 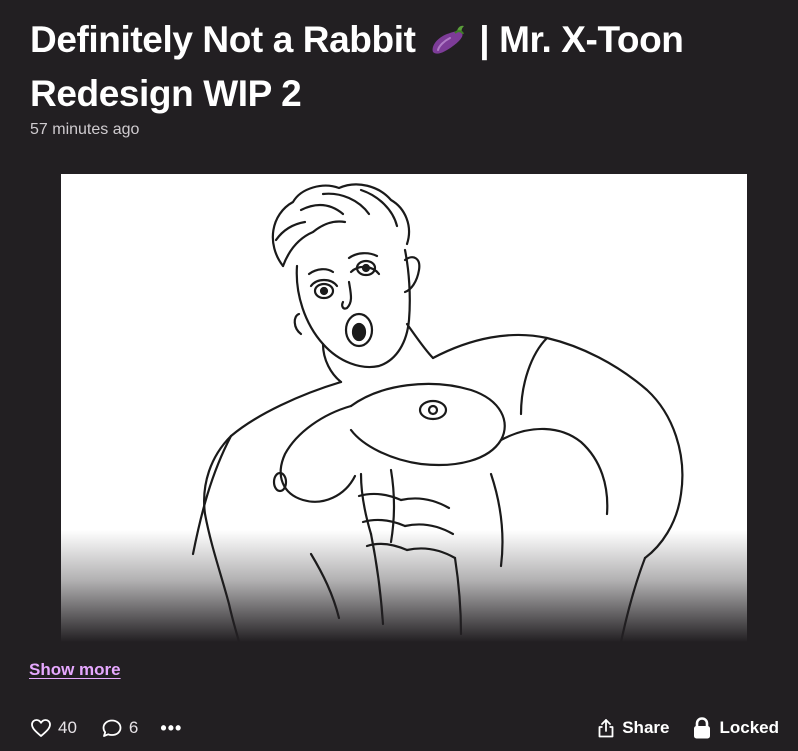 What do you see at coordinates (228, 39) in the screenshot?
I see `post-title-part1: Definitely Not a Rabbit` at bounding box center [228, 39].